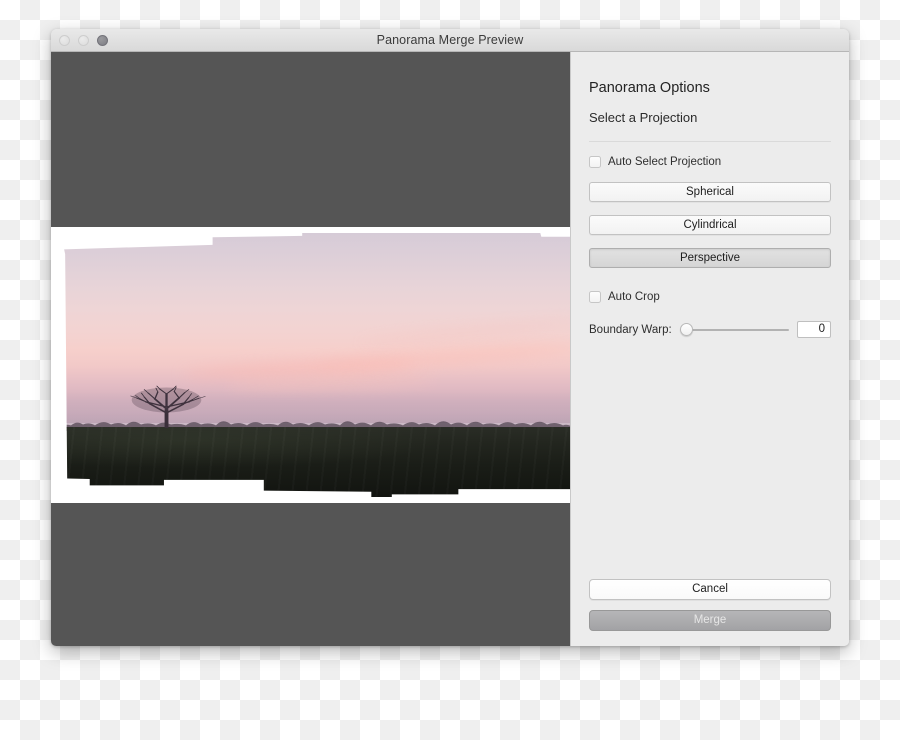  I want to click on merge-button: Merge, so click(710, 620).